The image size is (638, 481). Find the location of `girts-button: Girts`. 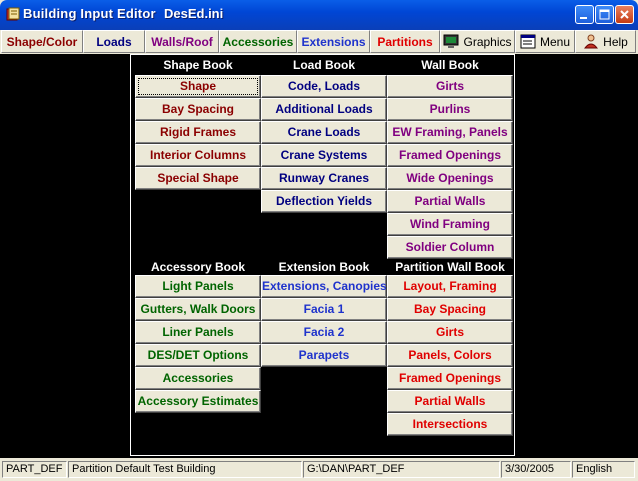

girts-button: Girts is located at coordinates (450, 86).